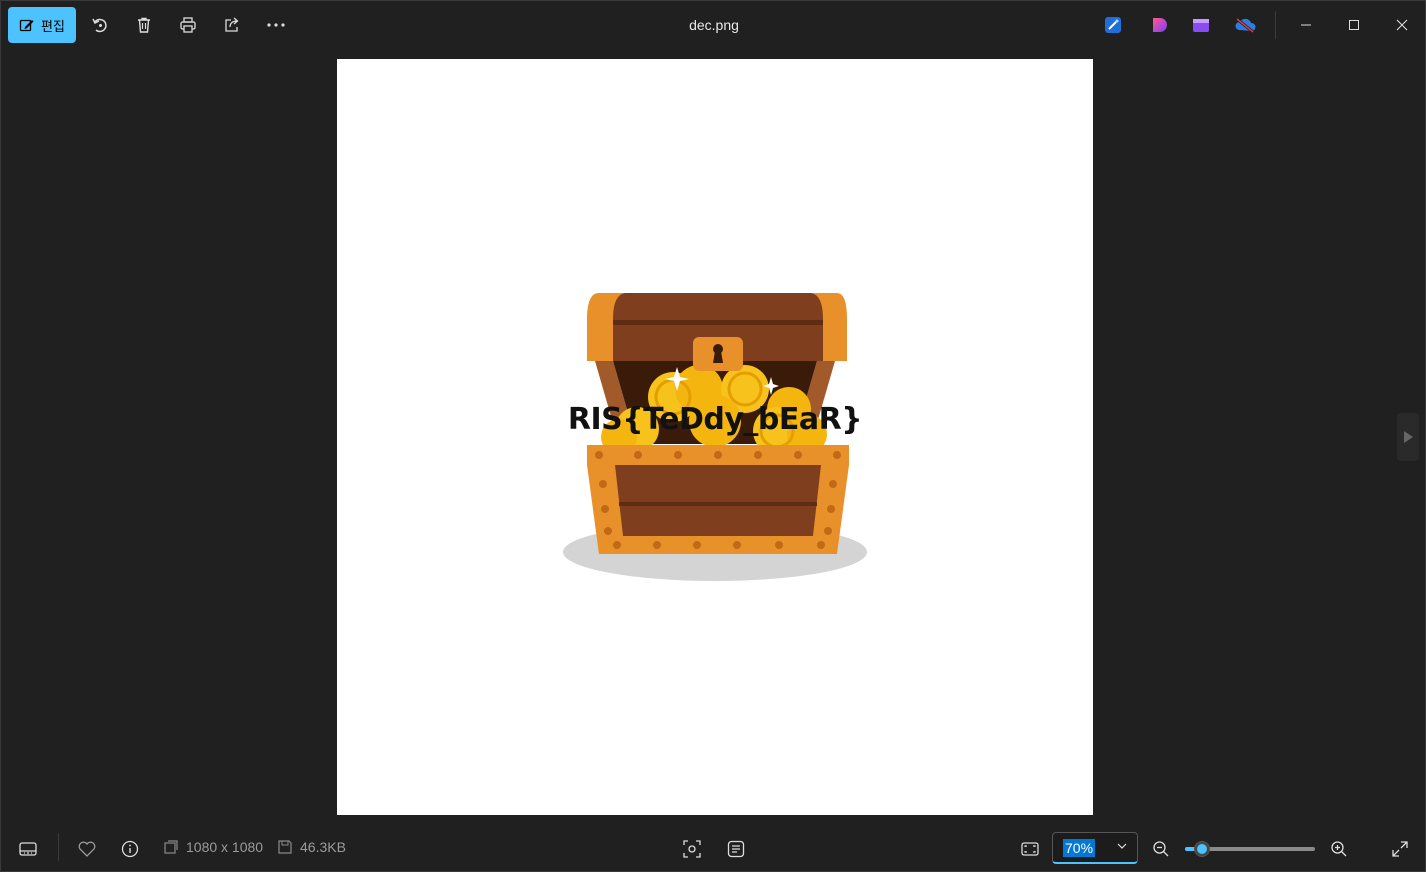 The height and width of the screenshot is (872, 1426). Describe the element at coordinates (27, 25) in the screenshot. I see `edit-icon` at that location.